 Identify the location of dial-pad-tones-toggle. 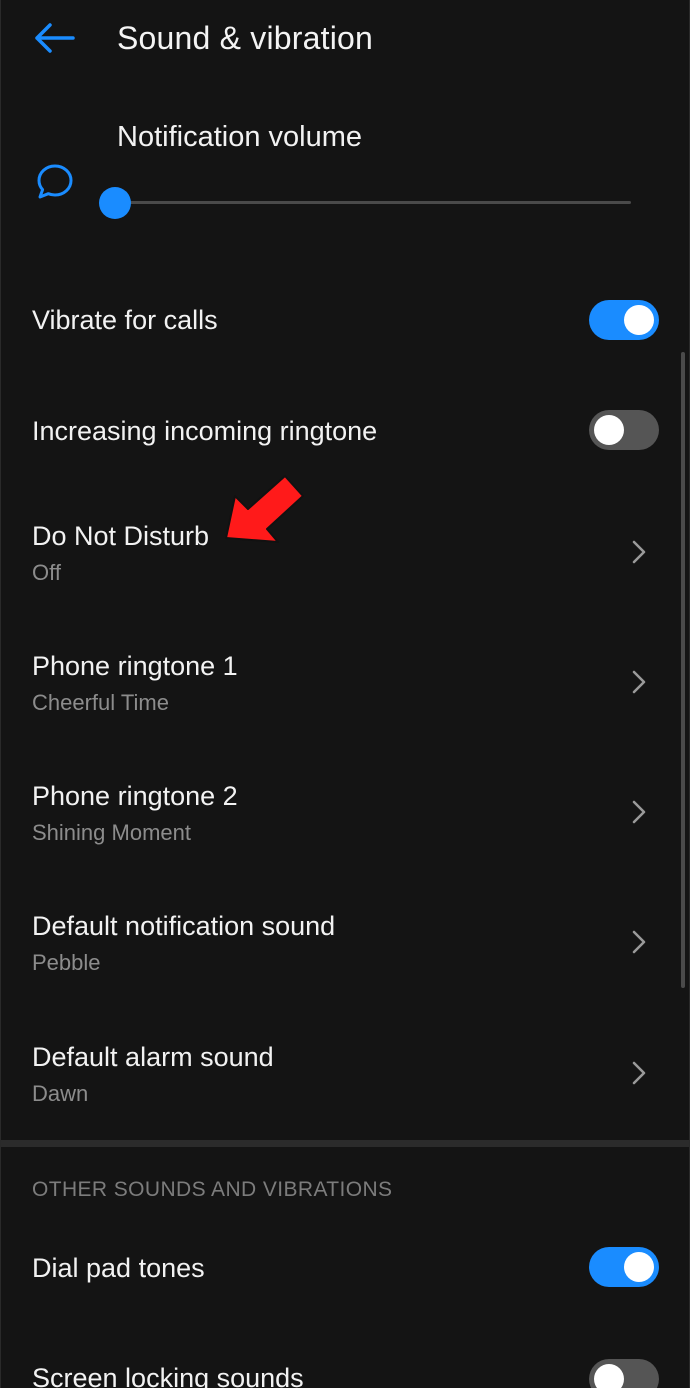
(624, 1267).